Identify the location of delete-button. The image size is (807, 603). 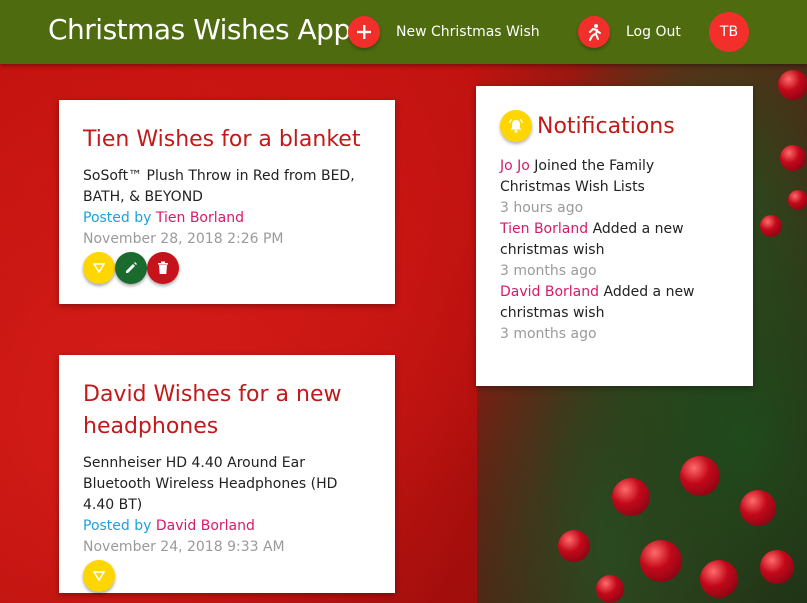
(163, 268).